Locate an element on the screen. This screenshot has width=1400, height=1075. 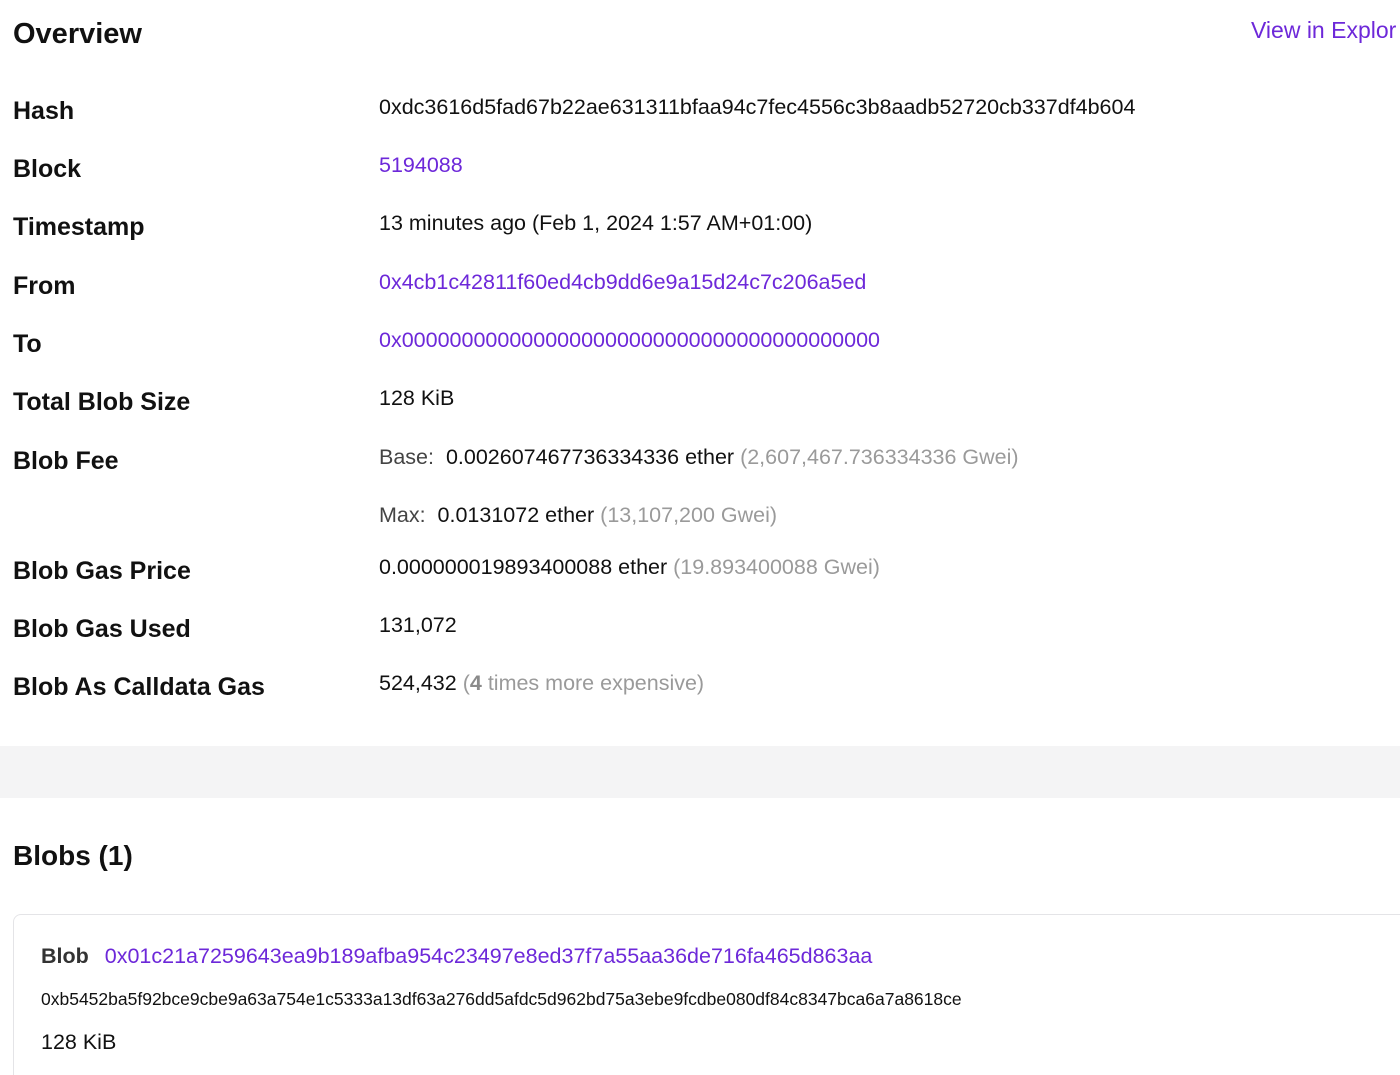
total-blob-size-label: Total Blob Size is located at coordinates (102, 402).